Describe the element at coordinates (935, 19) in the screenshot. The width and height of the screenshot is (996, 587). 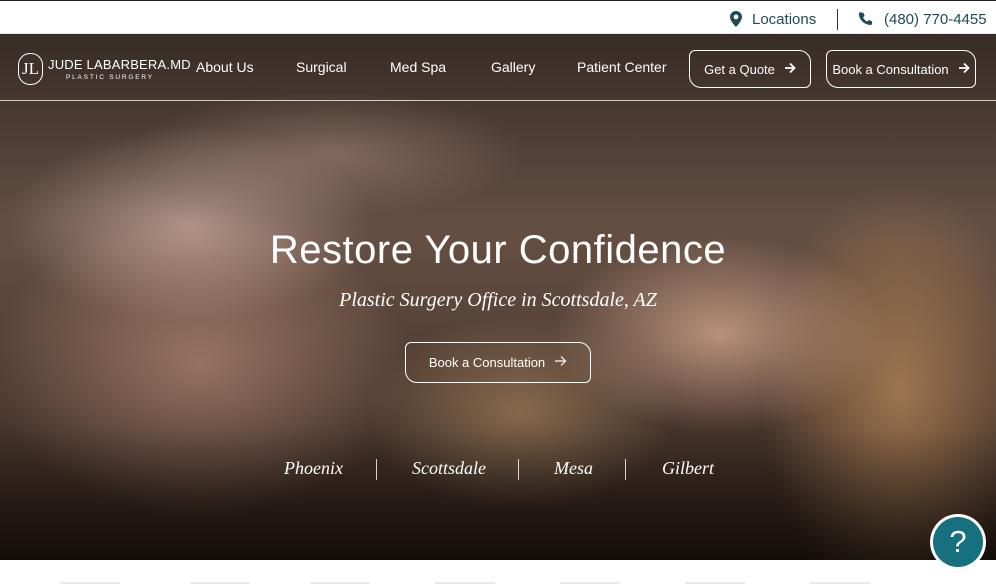
I see `phone-number: (480) 770-4455` at that location.